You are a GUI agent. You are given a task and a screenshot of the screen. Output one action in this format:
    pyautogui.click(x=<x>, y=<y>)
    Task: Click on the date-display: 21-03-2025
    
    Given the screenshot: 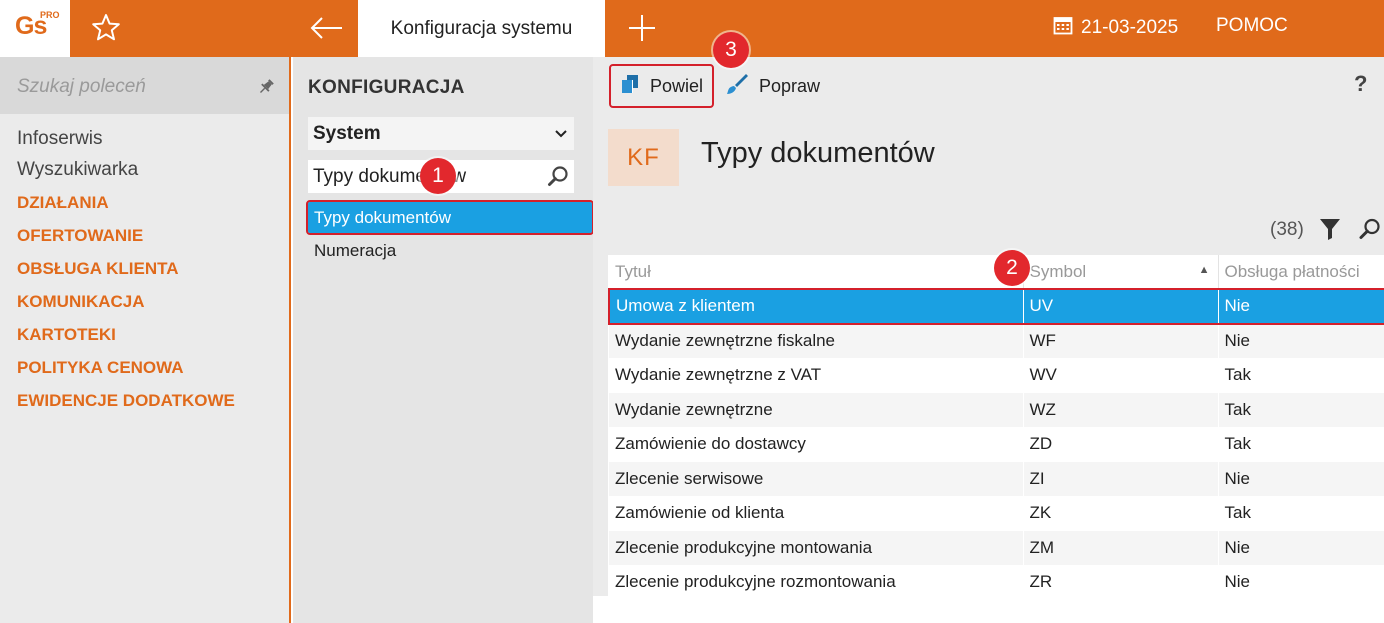 What is the action you would take?
    pyautogui.click(x=1115, y=28)
    